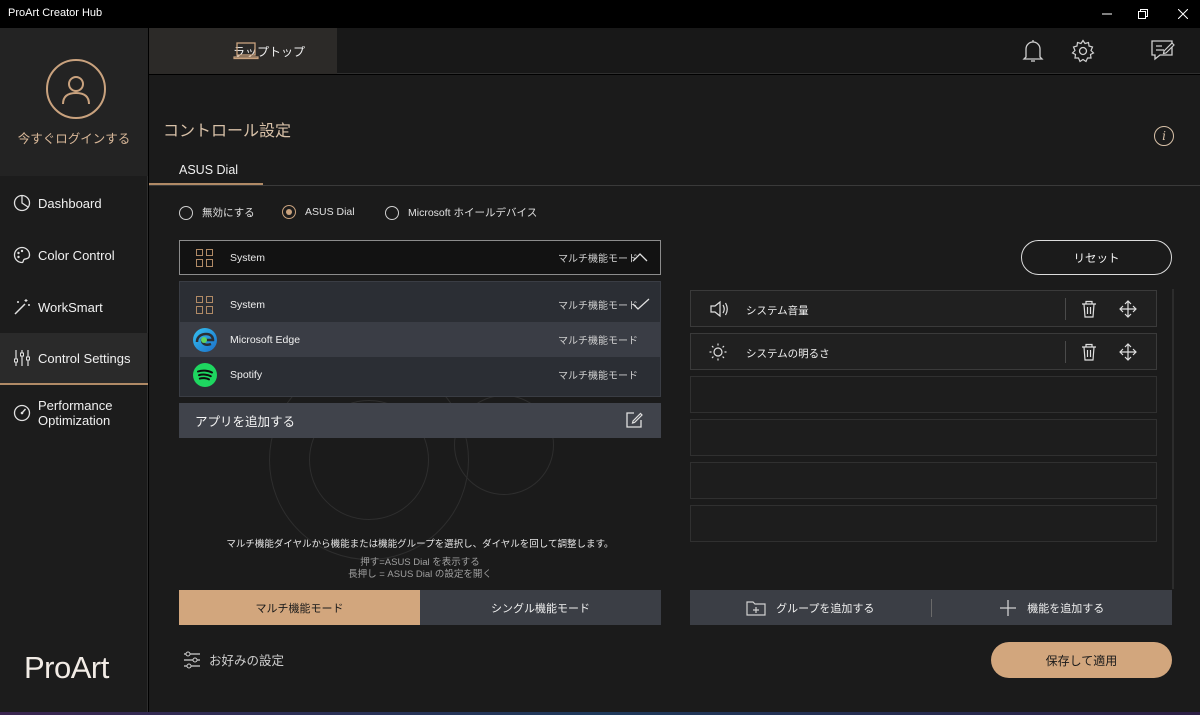 The width and height of the screenshot is (1200, 715). I want to click on radio-button-checked, so click(289, 212).